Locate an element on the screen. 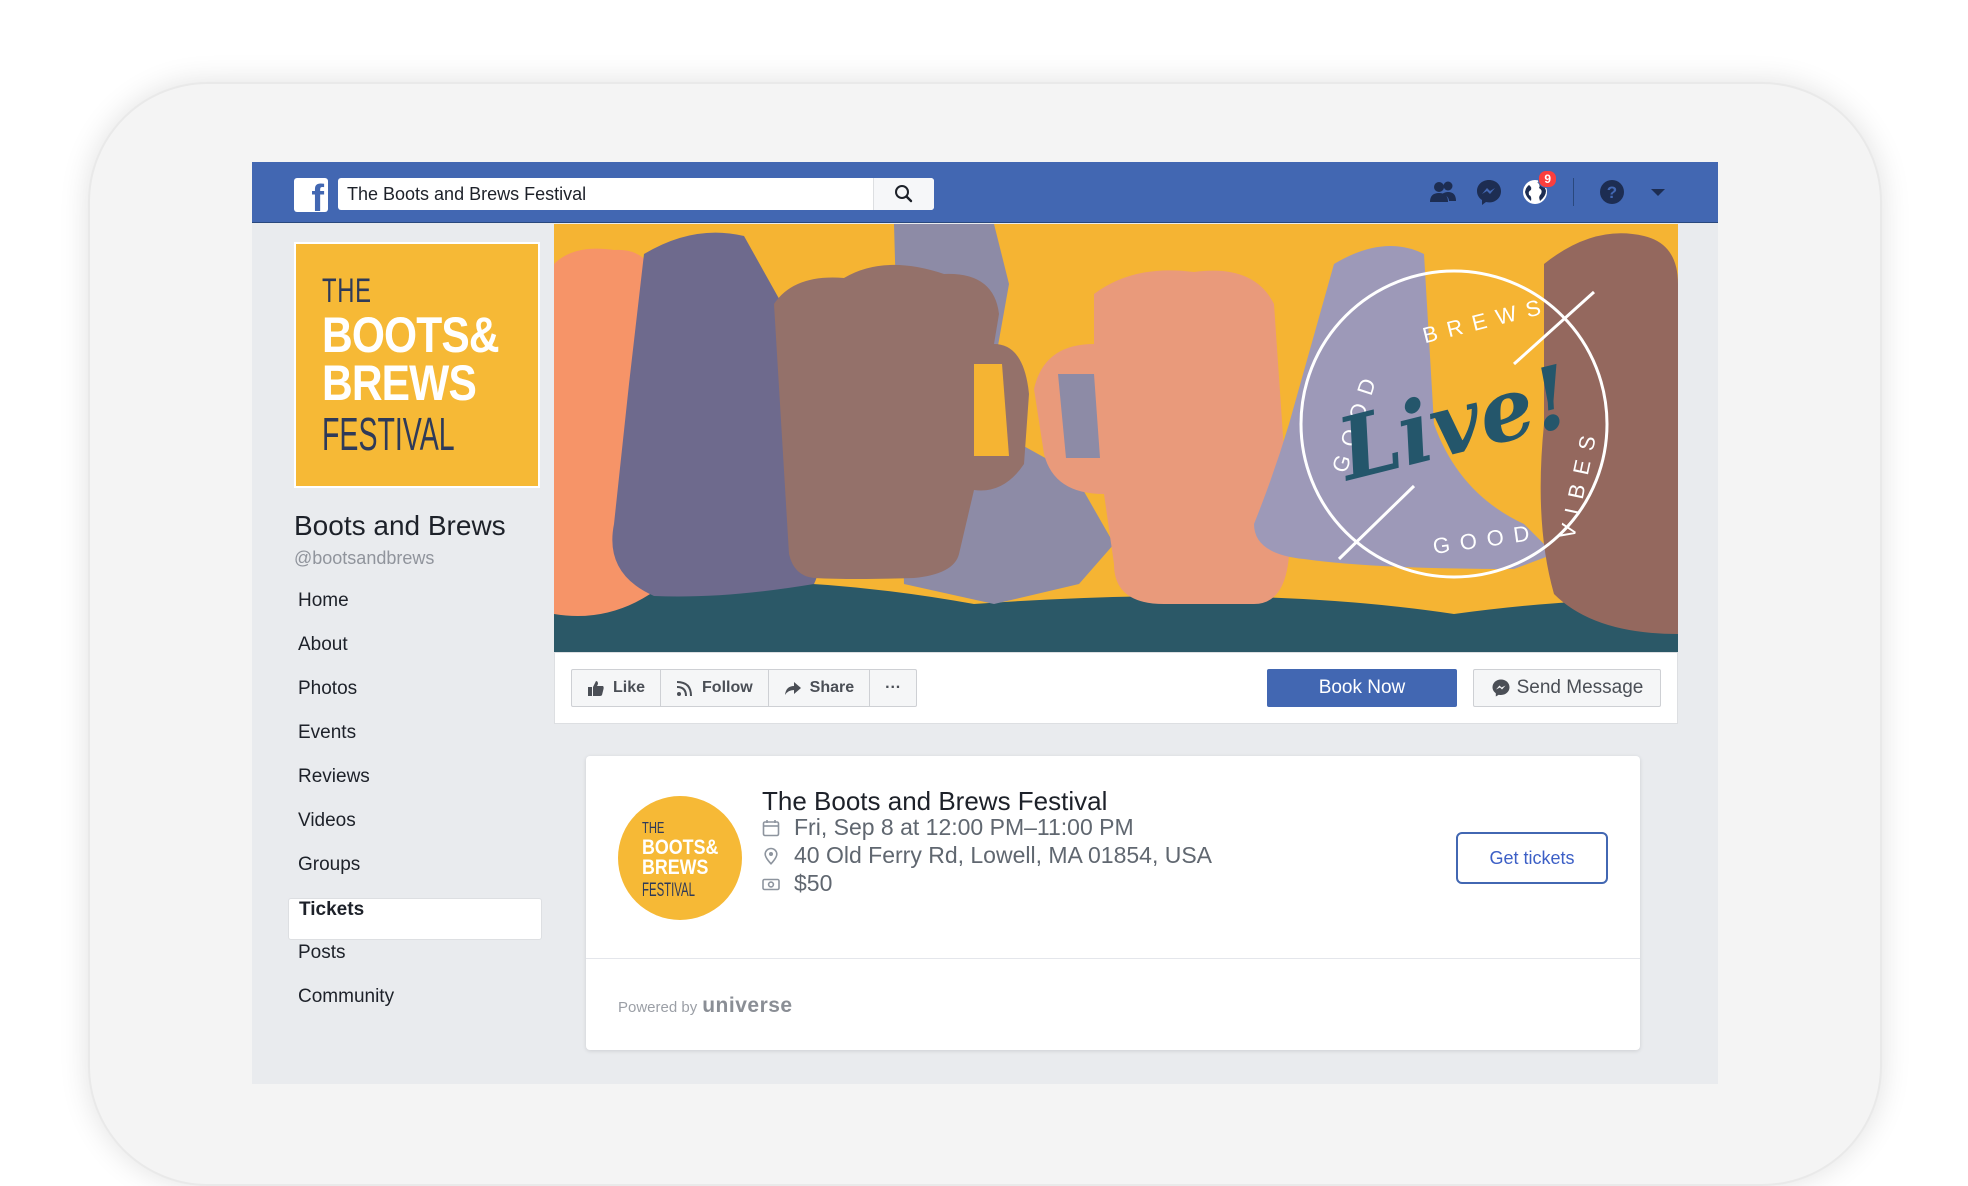 Image resolution: width=1968 pixels, height=1186 pixels. search-icon is located at coordinates (904, 194).